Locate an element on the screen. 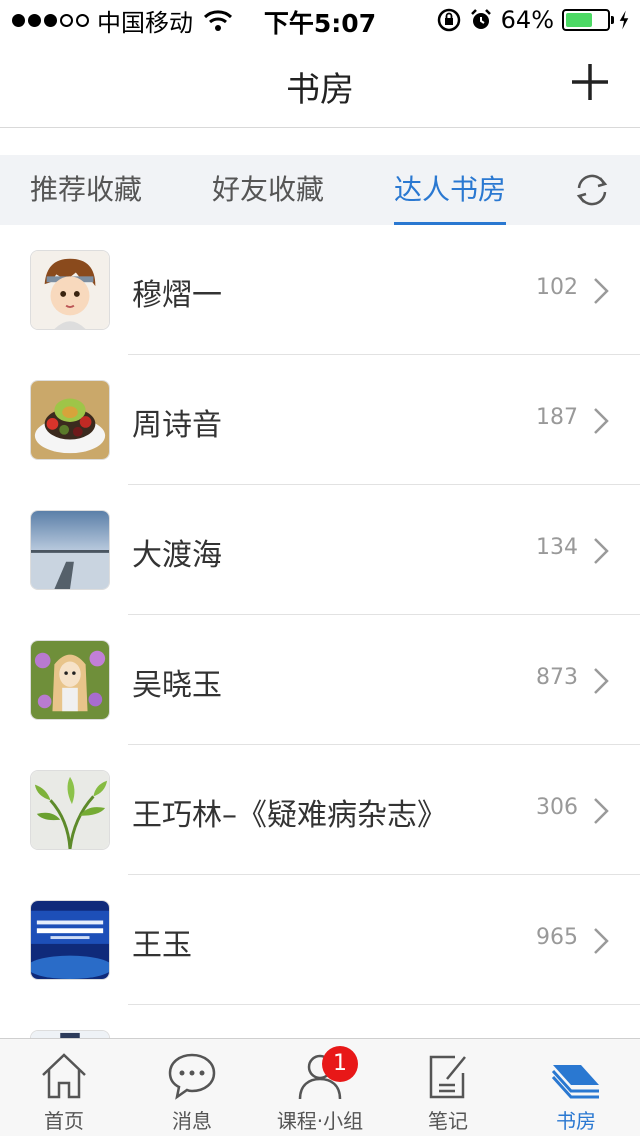  notification-badge: 1 is located at coordinates (340, 1064).